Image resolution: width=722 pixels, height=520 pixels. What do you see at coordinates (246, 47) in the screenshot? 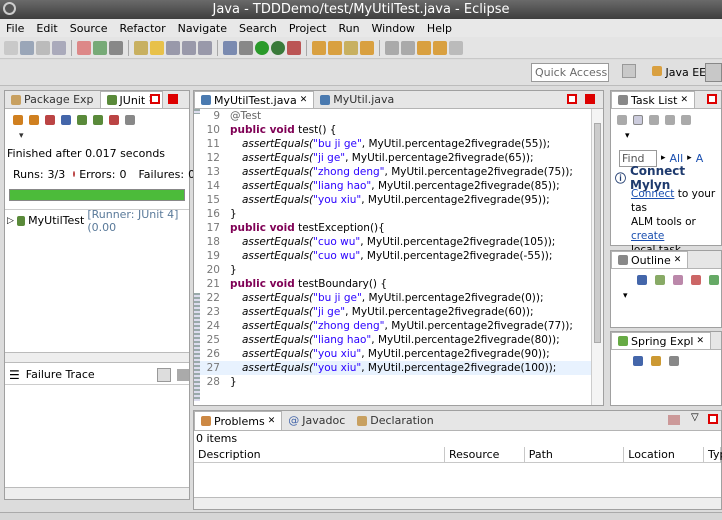
I see `debug-icon` at bounding box center [246, 47].